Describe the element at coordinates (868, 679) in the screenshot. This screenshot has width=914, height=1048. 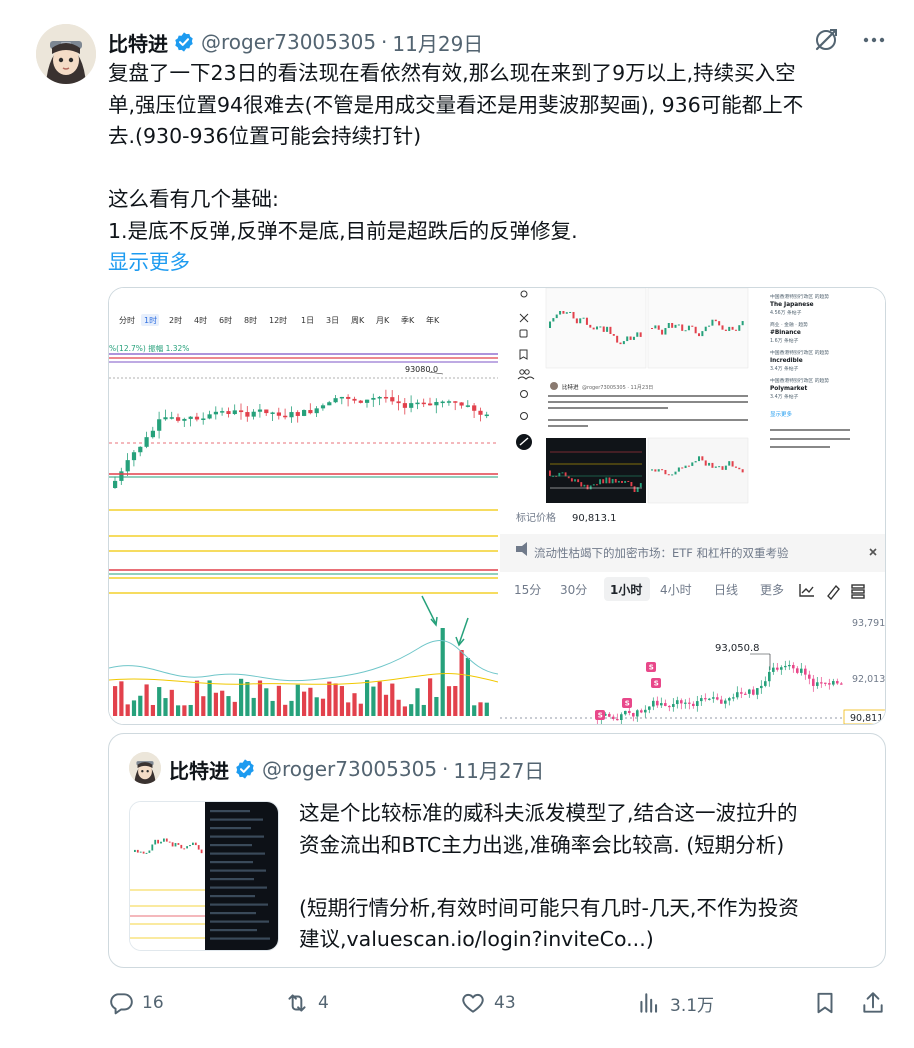
I see `axis-label-mid: 92,013` at that location.